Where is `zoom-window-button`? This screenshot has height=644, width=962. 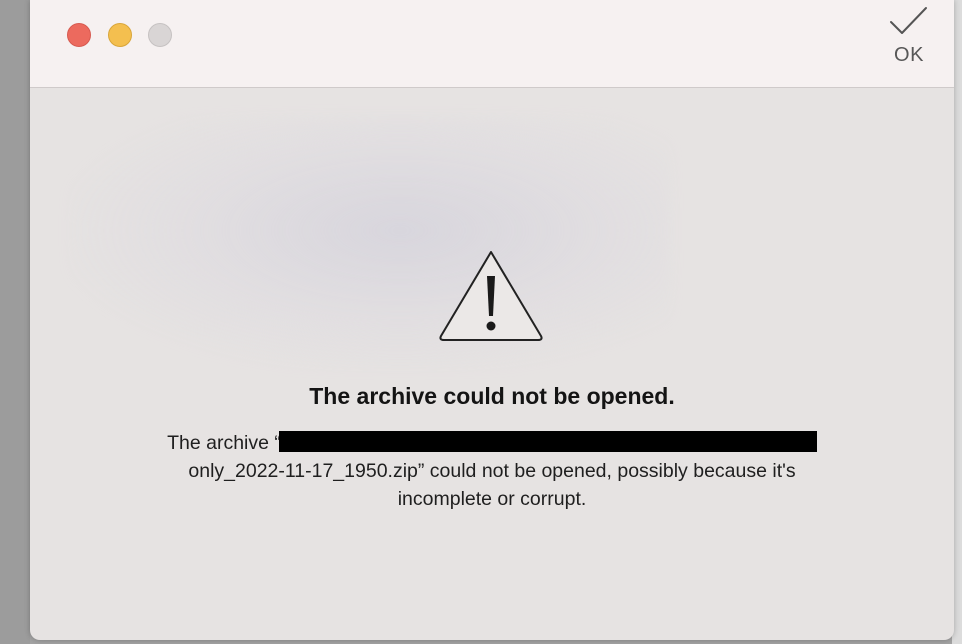 zoom-window-button is located at coordinates (160, 35).